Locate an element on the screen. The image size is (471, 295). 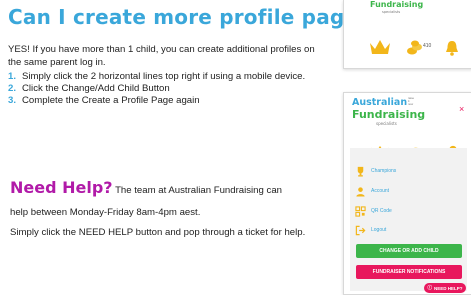
user-icon is located at coordinates (360, 191).